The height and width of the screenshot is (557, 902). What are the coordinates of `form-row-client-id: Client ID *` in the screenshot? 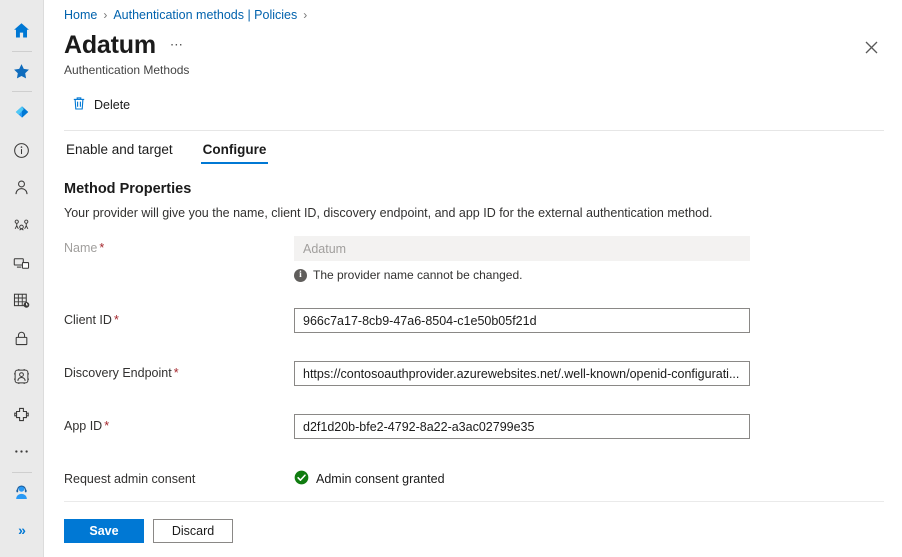 It's located at (483, 321).